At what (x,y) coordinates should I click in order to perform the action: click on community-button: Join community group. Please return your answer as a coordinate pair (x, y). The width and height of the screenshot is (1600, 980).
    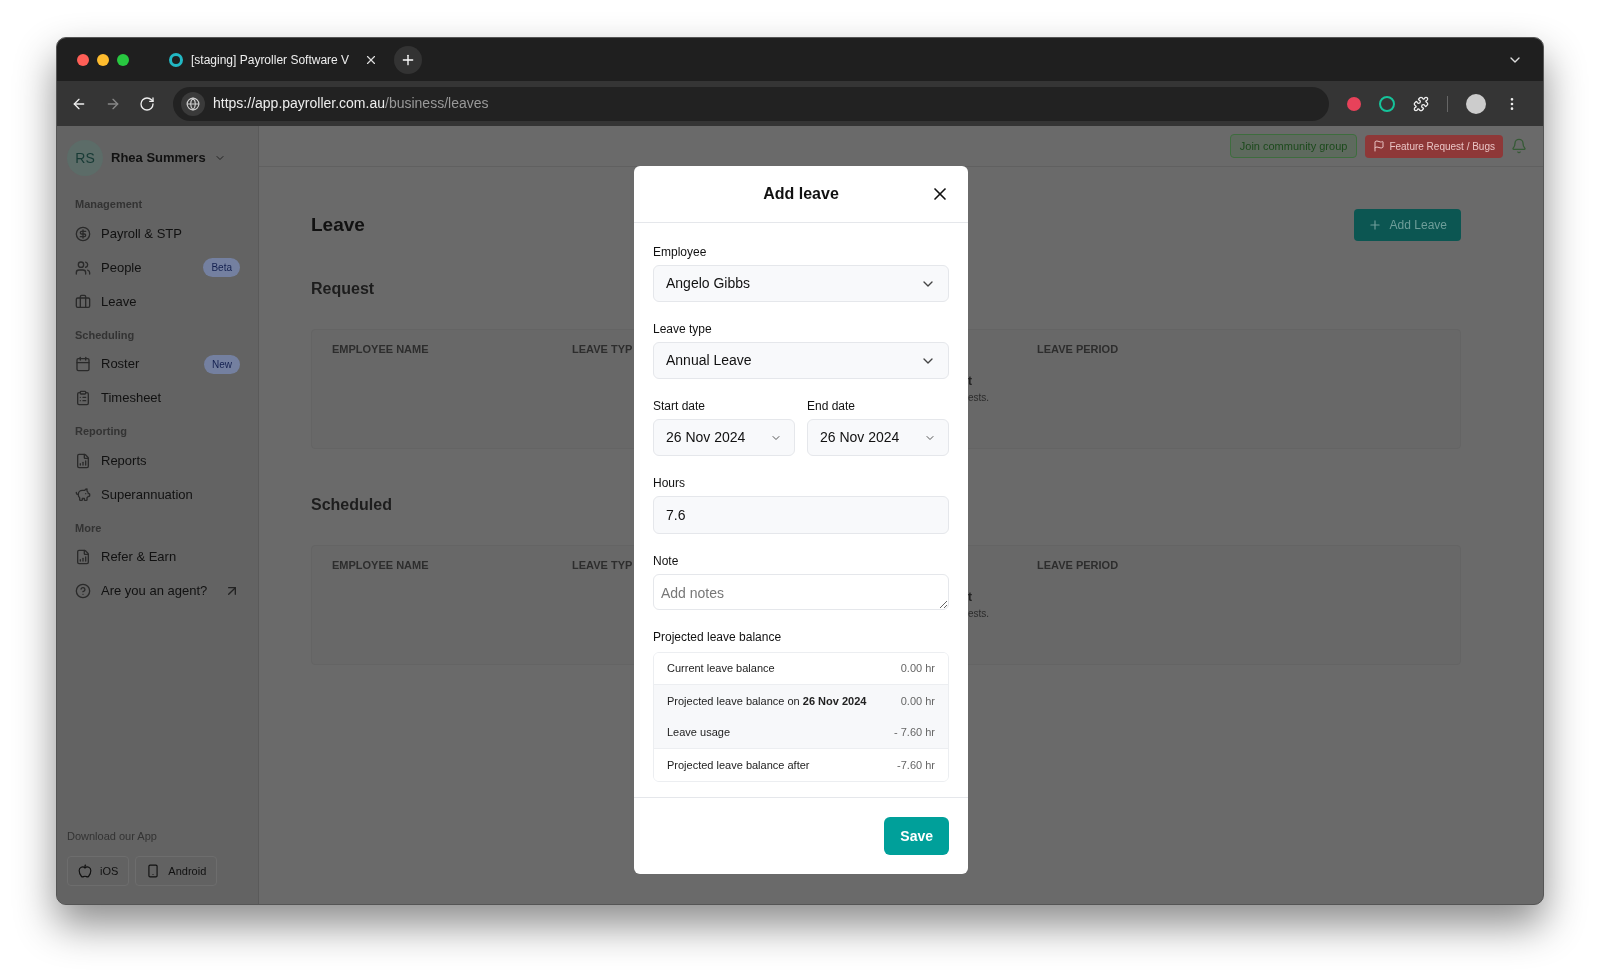
    Looking at the image, I should click on (1293, 146).